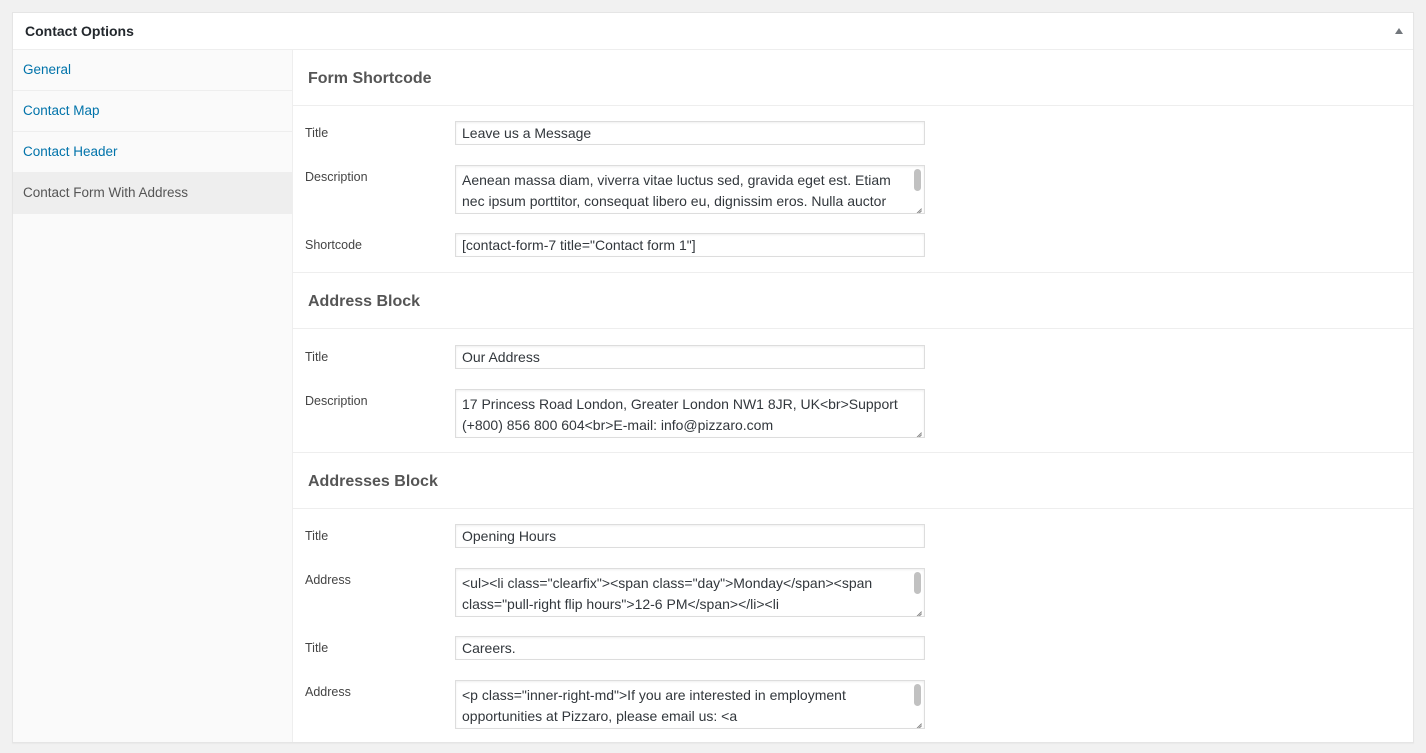 The width and height of the screenshot is (1426, 753). What do you see at coordinates (79, 31) in the screenshot?
I see `panel-title: Contact Options` at bounding box center [79, 31].